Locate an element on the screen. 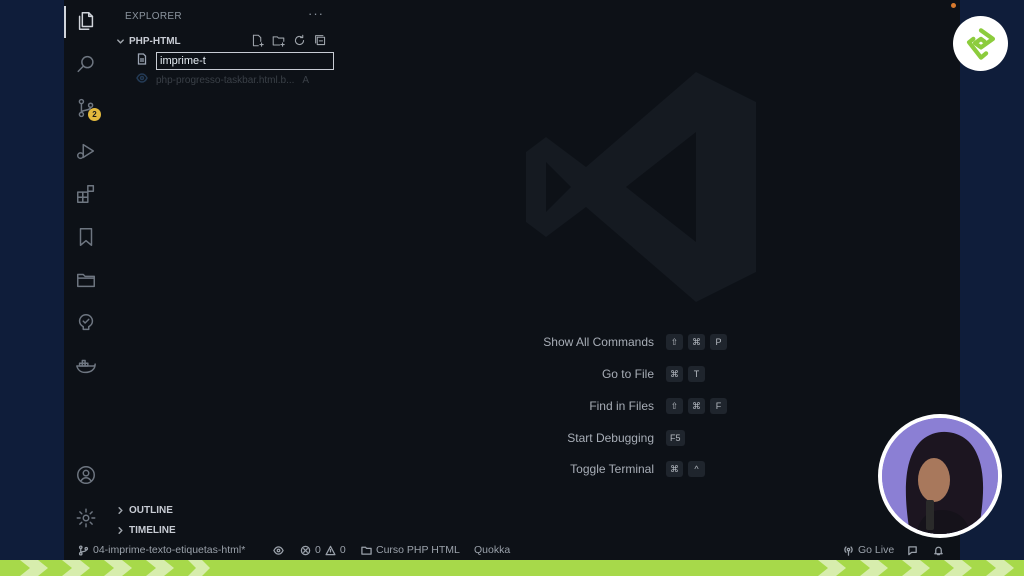  new-folder-icon is located at coordinates (278, 41).